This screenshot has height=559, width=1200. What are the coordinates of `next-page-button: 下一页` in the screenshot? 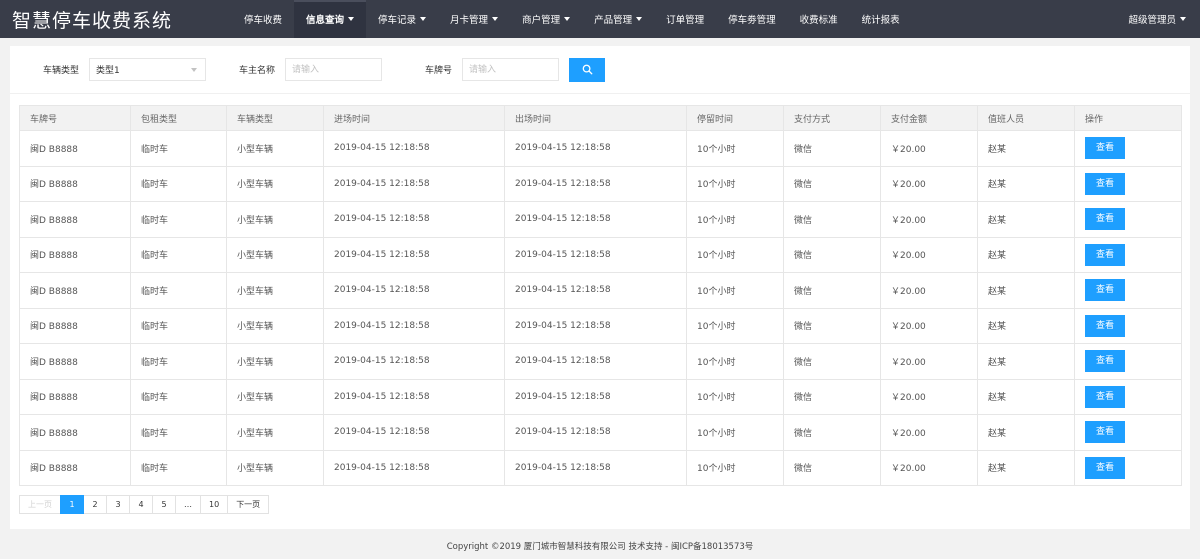 It's located at (248, 504).